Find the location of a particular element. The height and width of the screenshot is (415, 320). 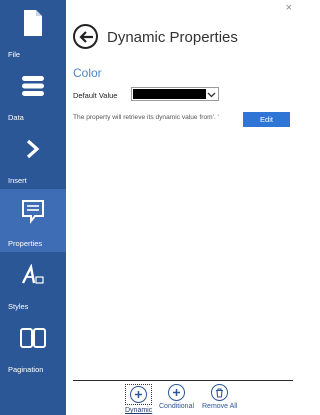

back-button is located at coordinates (85, 36).